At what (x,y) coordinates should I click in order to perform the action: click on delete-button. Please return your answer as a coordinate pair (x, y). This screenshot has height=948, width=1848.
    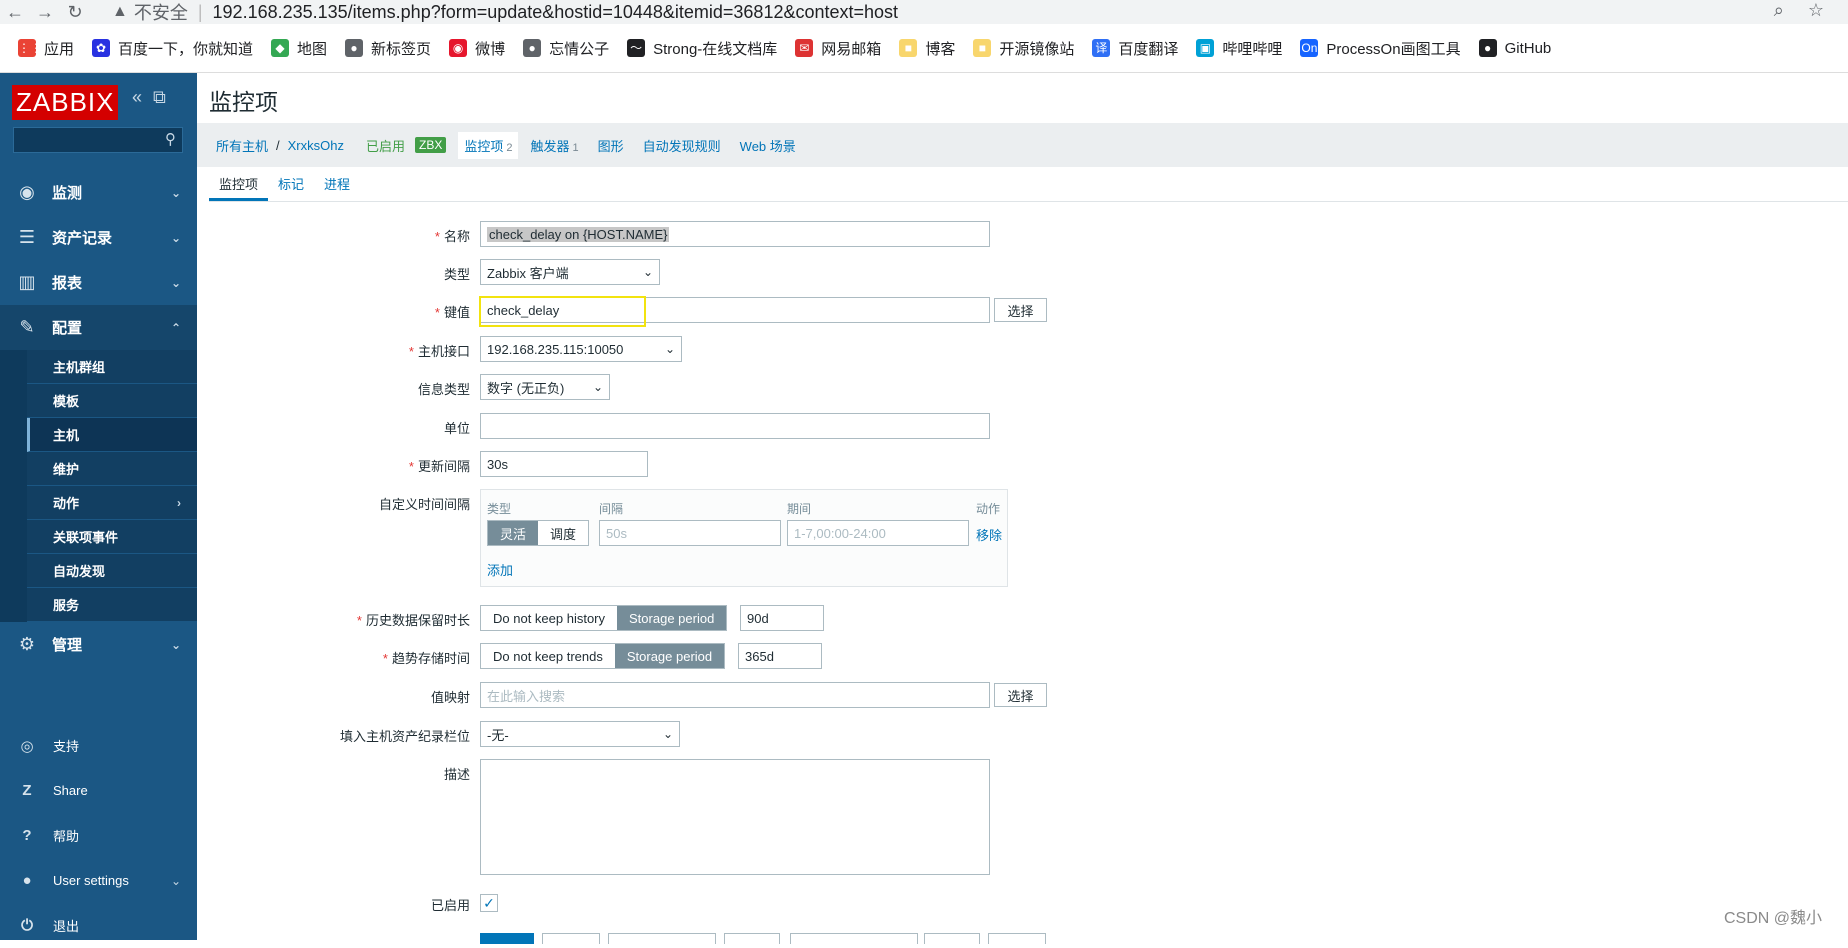
    Looking at the image, I should click on (952, 938).